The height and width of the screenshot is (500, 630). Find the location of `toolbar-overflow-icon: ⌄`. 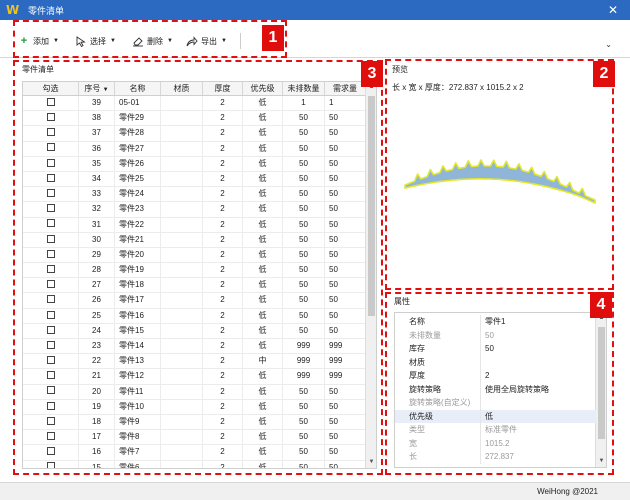

toolbar-overflow-icon: ⌄ is located at coordinates (608, 44).